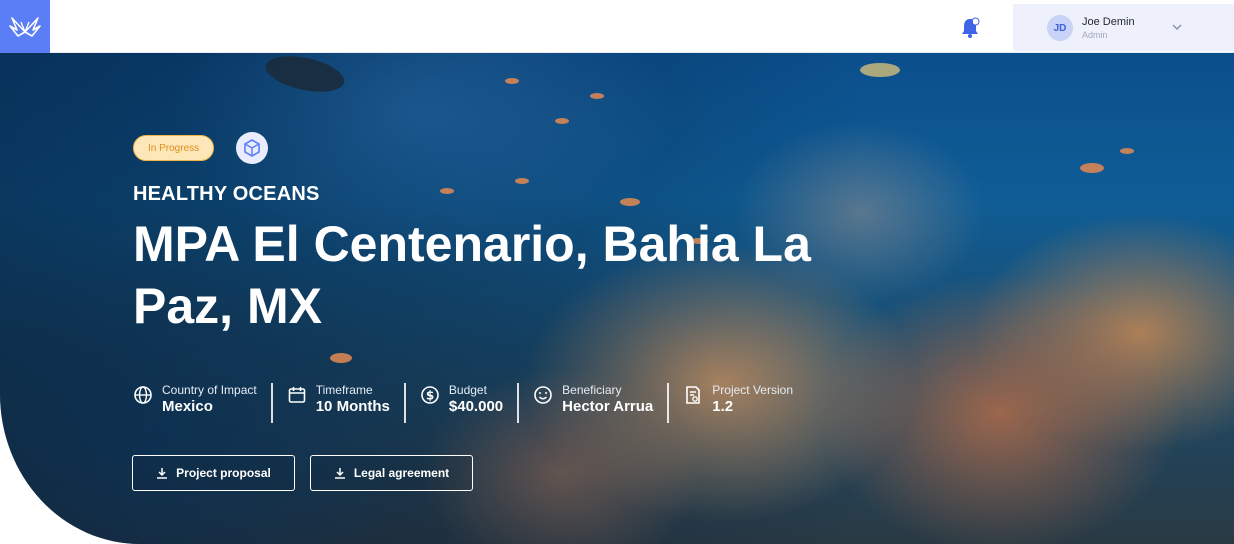 The height and width of the screenshot is (544, 1234). What do you see at coordinates (971, 22) in the screenshot?
I see `notification-count: 0` at bounding box center [971, 22].